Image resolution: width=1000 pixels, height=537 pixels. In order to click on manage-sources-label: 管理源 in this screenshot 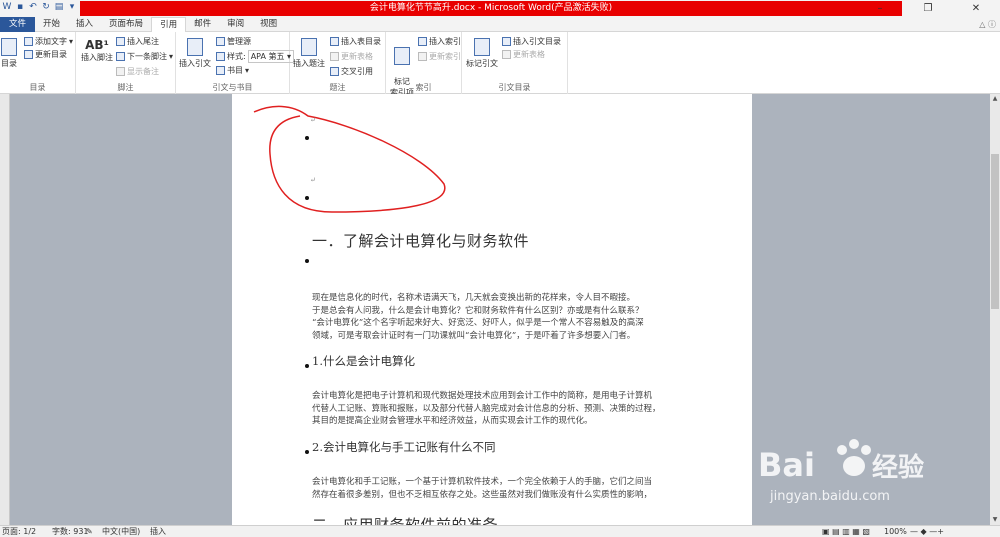, I will do `click(239, 41)`.